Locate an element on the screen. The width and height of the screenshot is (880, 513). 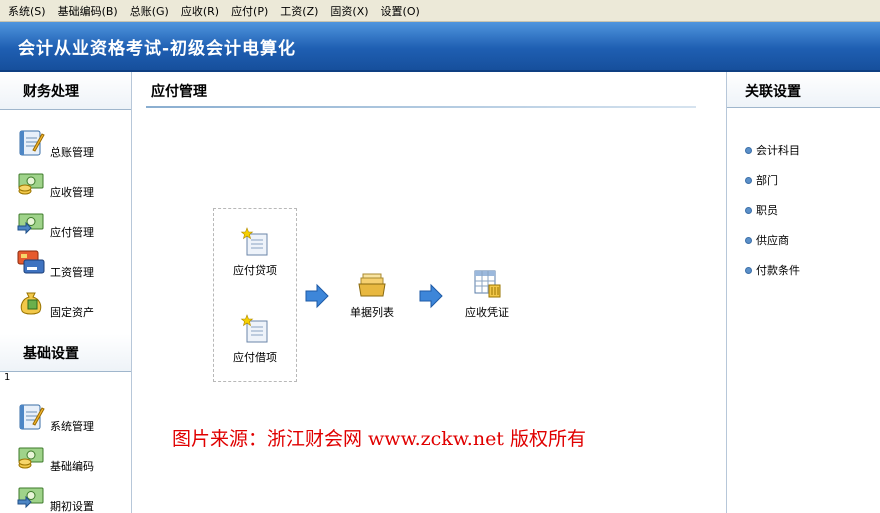
sidebar-item-system-management: 系统管理 is located at coordinates (71, 420).